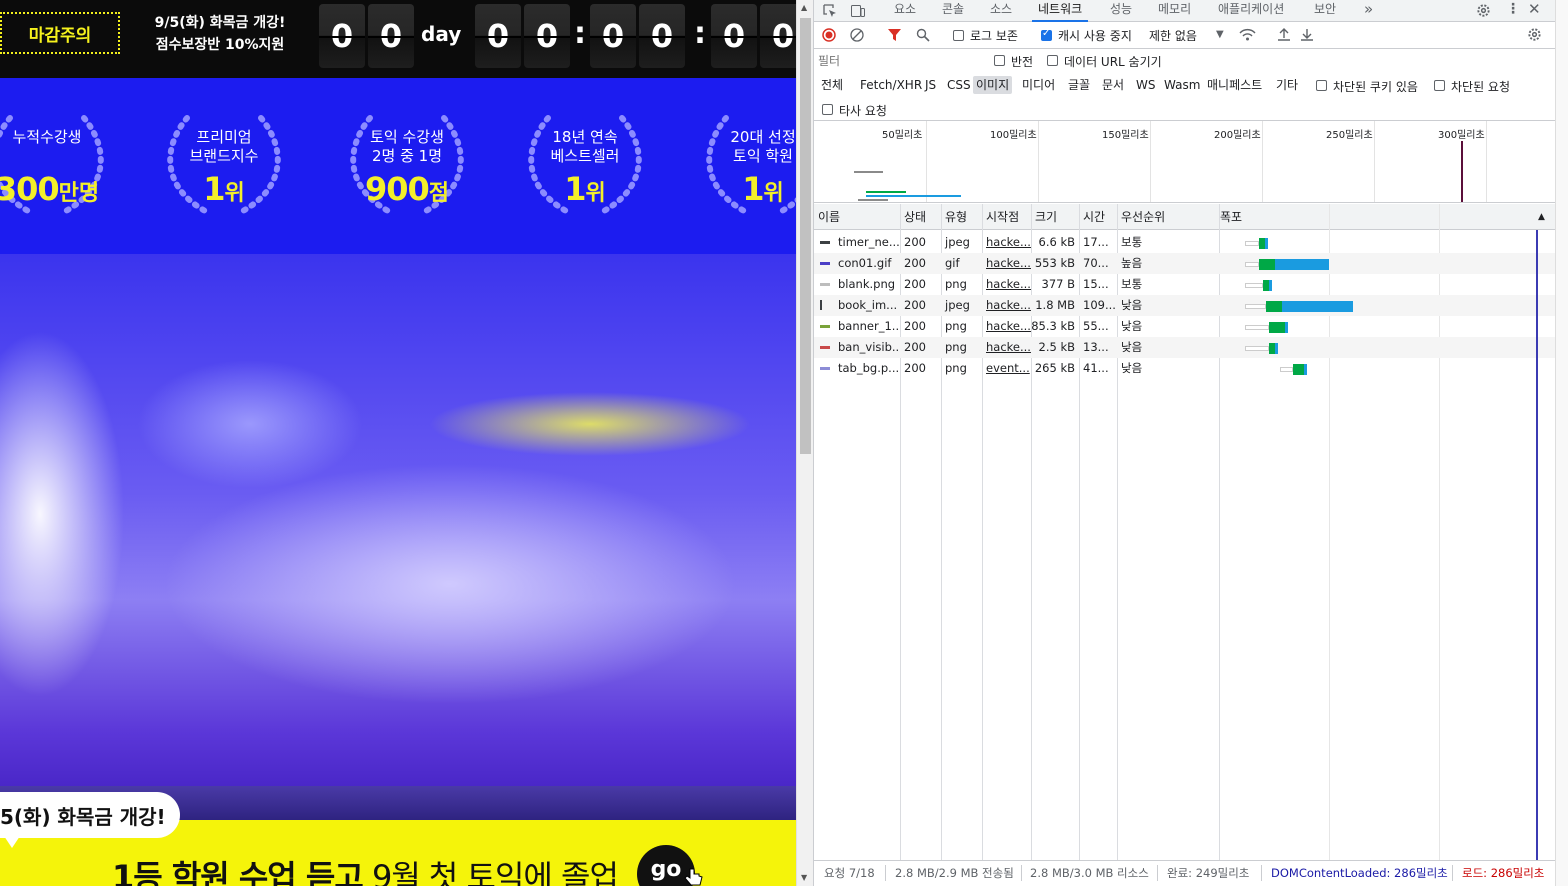 The image size is (1568, 886). I want to click on type-filter-wasm: Wasm, so click(1182, 85).